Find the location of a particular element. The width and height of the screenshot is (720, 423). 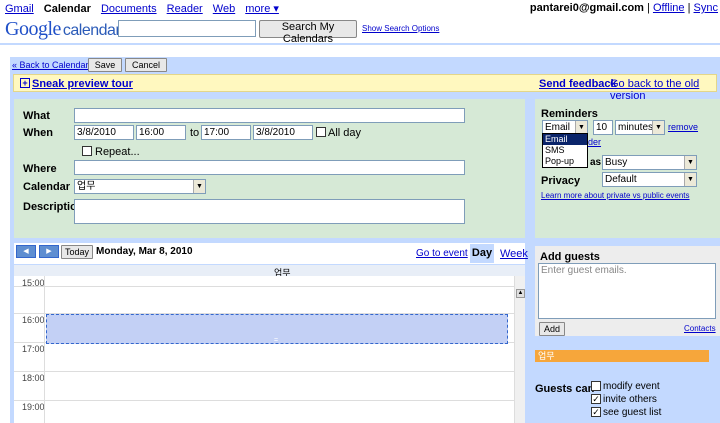

logo-google: Google is located at coordinates (33, 29).